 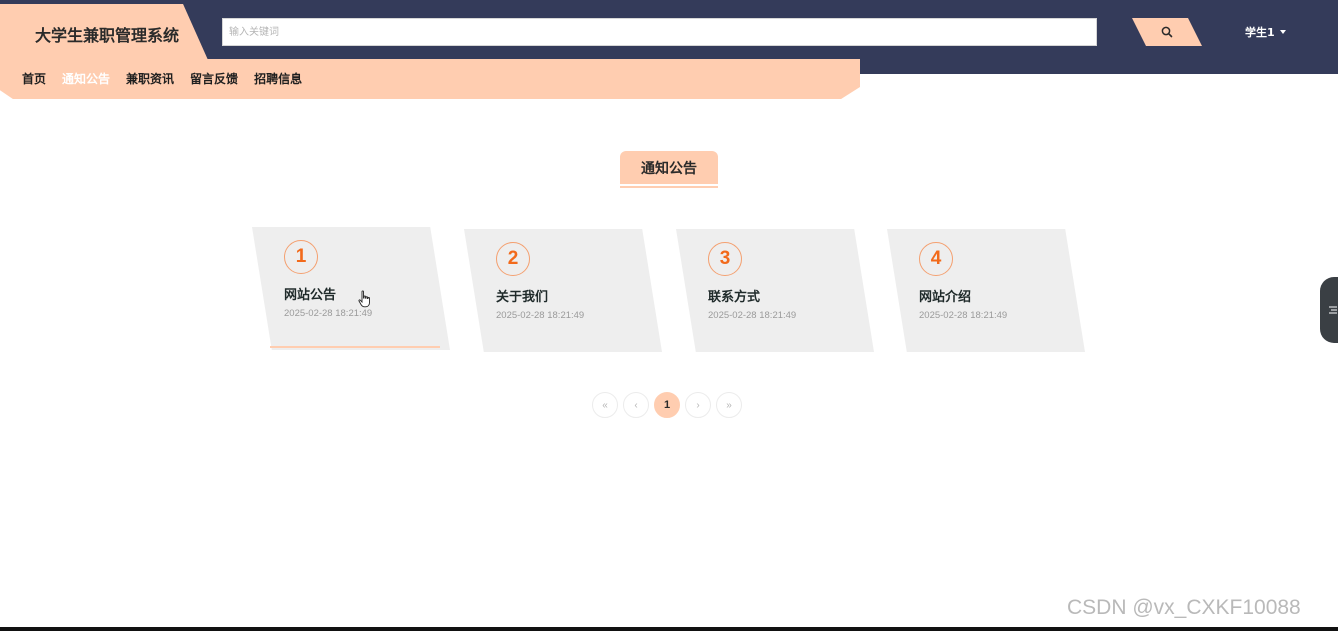 I want to click on notice-card: 4 网站介绍 2025-02-28 18:21:49, so click(x=986, y=290).